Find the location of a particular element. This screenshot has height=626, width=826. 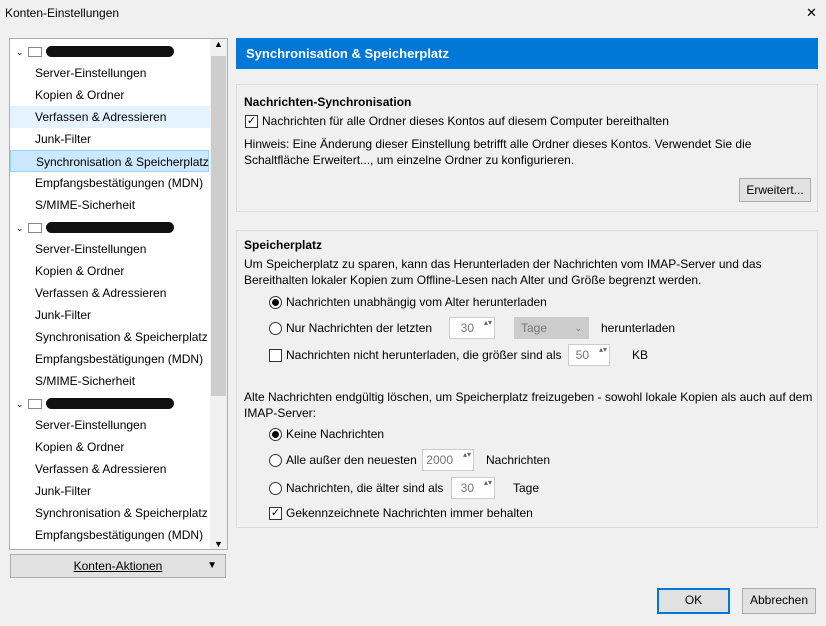

size-unit: KB is located at coordinates (640, 355).